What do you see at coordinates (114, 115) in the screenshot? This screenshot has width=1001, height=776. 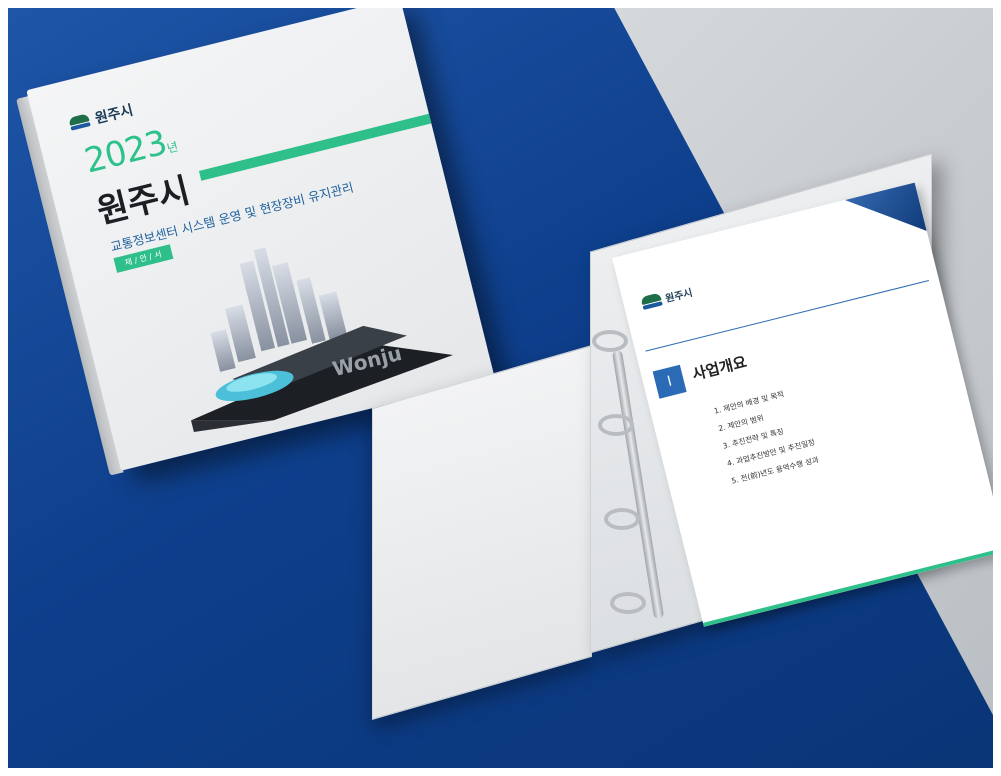 I see `cover-logo-text: 원주시` at bounding box center [114, 115].